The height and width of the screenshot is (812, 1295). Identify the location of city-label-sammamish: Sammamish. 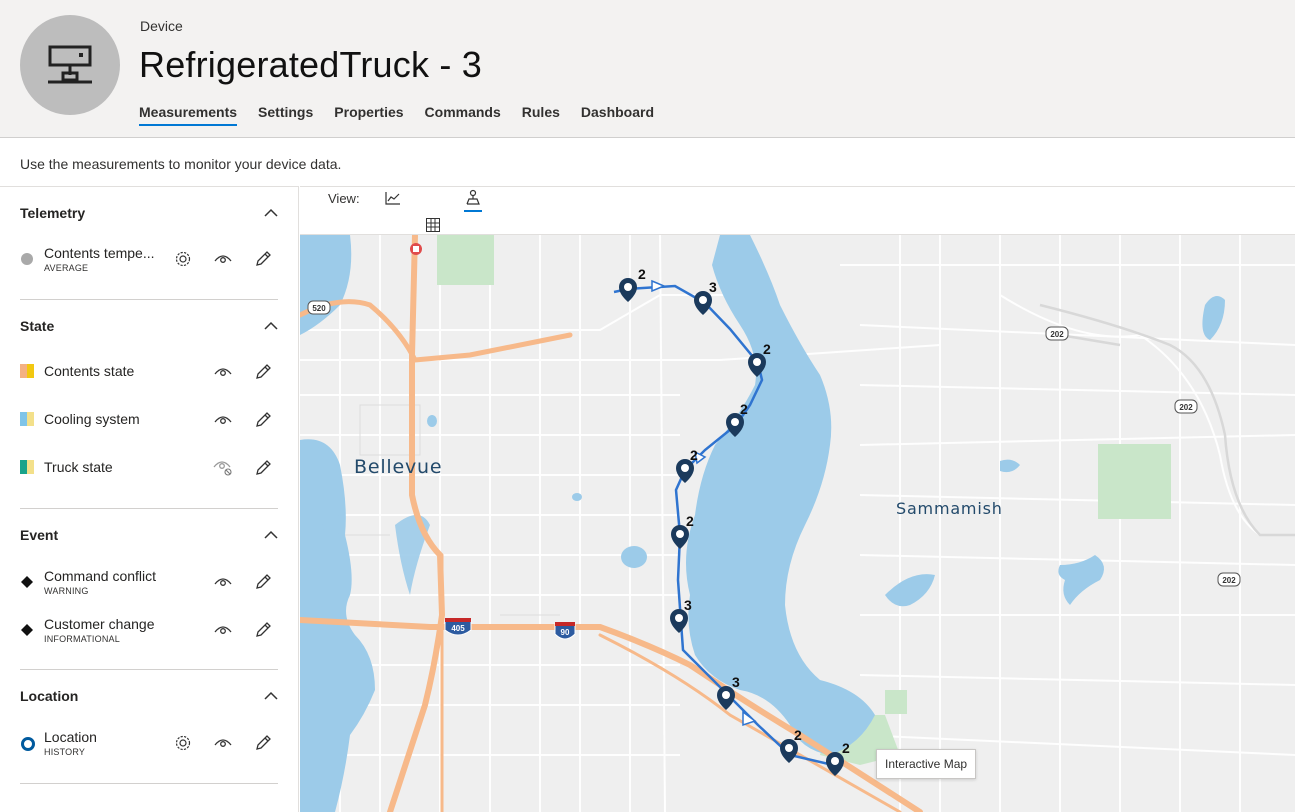
(949, 508).